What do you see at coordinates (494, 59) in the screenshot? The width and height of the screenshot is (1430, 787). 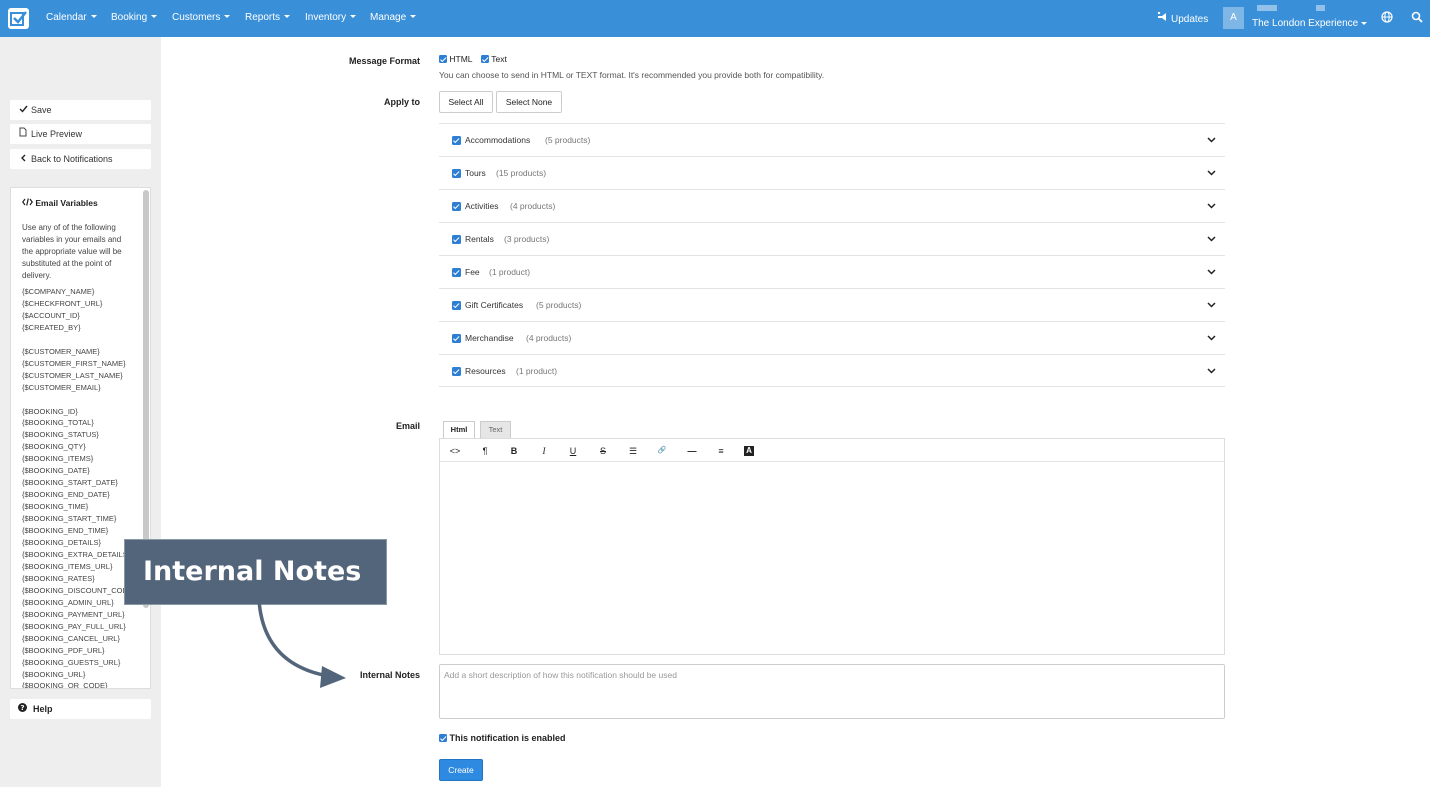 I see `format-text-option: Text` at bounding box center [494, 59].